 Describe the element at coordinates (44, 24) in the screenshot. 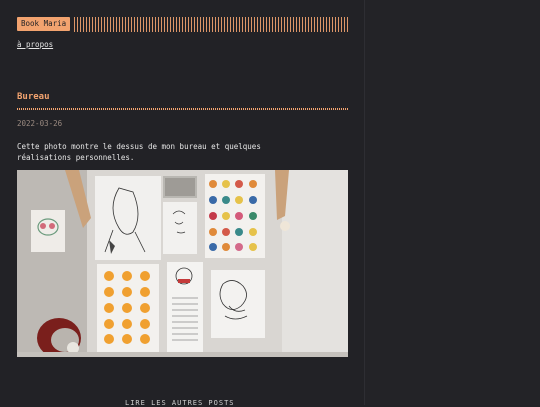

I see `site-logo-button: Book Maria` at that location.